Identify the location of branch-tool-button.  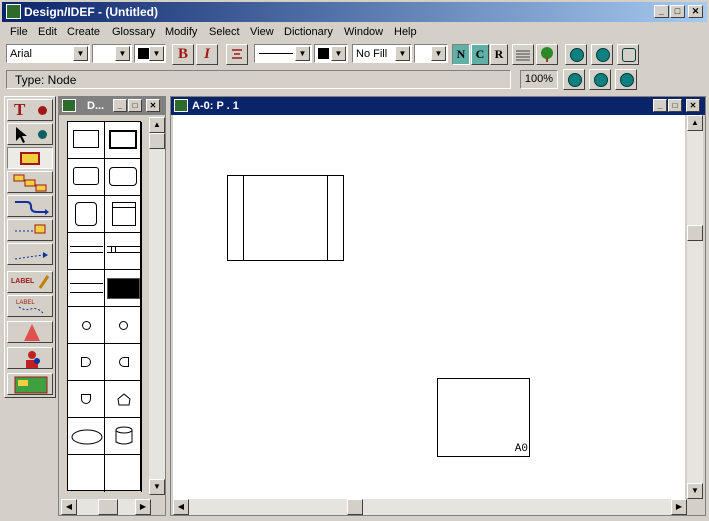
(30, 230).